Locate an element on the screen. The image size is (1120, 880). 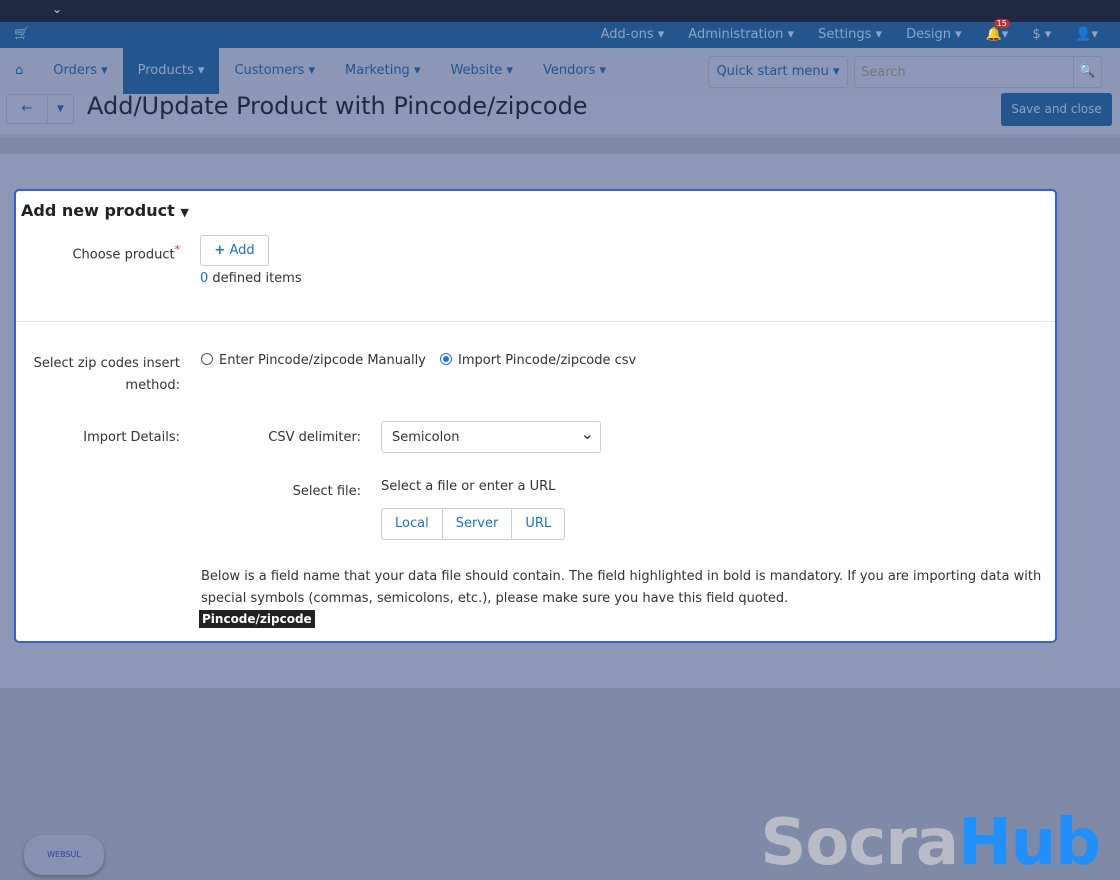
add-label: Add is located at coordinates (242, 250).